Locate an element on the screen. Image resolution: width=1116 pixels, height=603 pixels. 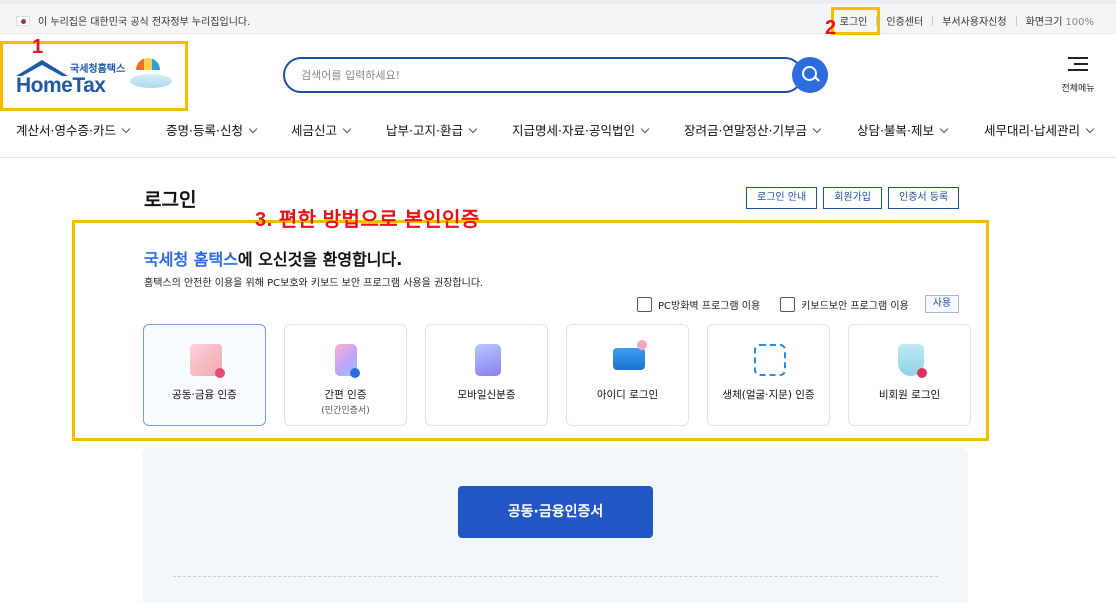
annotation-1: 1 is located at coordinates (38, 47).